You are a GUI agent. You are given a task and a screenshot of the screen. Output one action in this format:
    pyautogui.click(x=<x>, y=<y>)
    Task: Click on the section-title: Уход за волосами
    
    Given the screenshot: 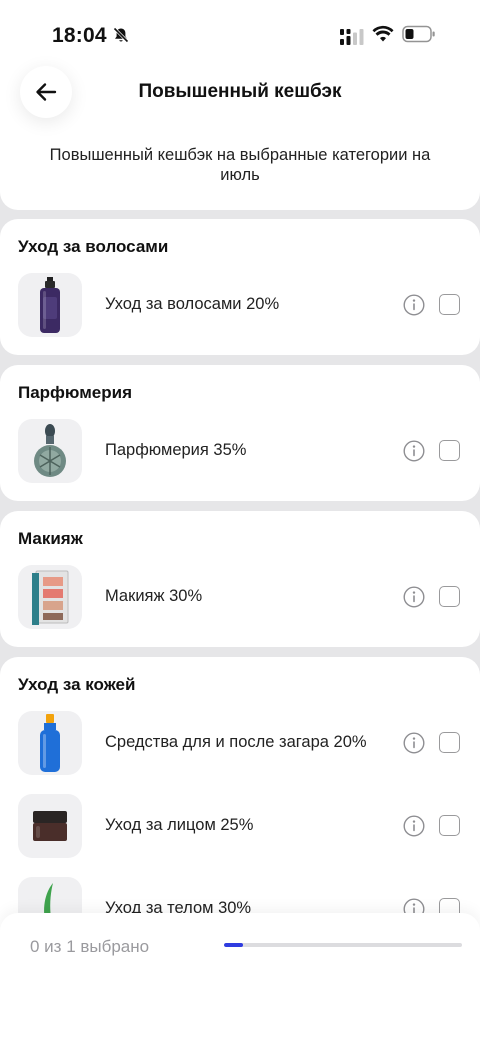 What is the action you would take?
    pyautogui.click(x=93, y=246)
    